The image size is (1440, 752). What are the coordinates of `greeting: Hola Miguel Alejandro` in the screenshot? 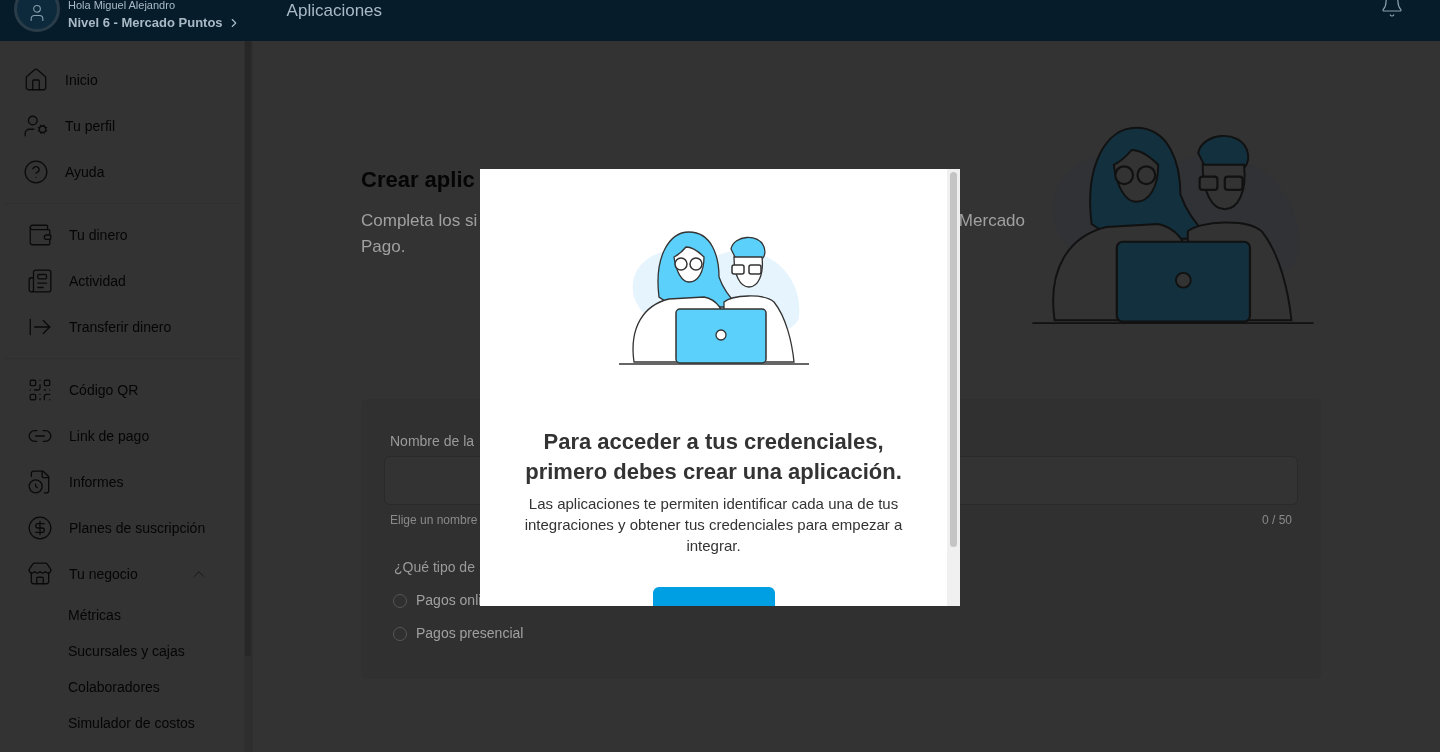 It's located at (122, 6).